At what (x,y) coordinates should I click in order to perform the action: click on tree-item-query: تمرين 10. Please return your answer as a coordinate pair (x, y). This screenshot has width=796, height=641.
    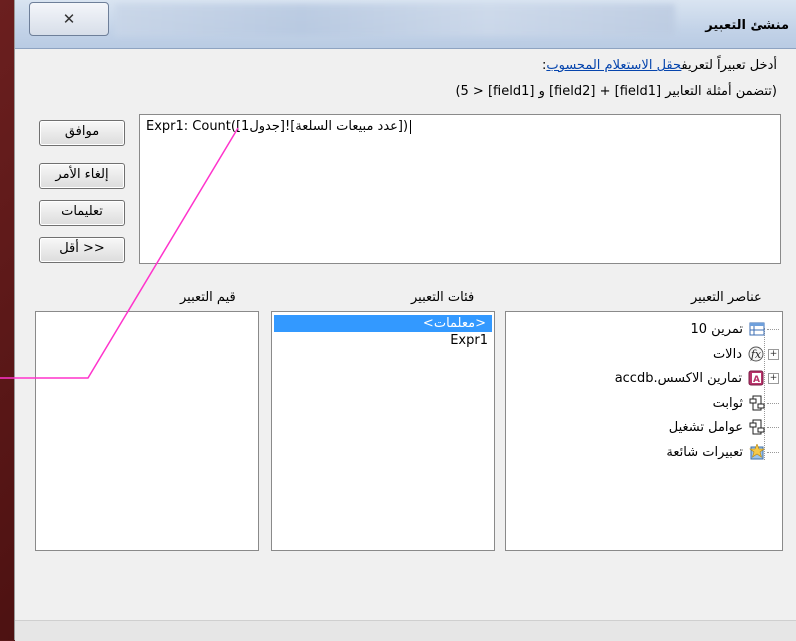
    Looking at the image, I should click on (734, 329).